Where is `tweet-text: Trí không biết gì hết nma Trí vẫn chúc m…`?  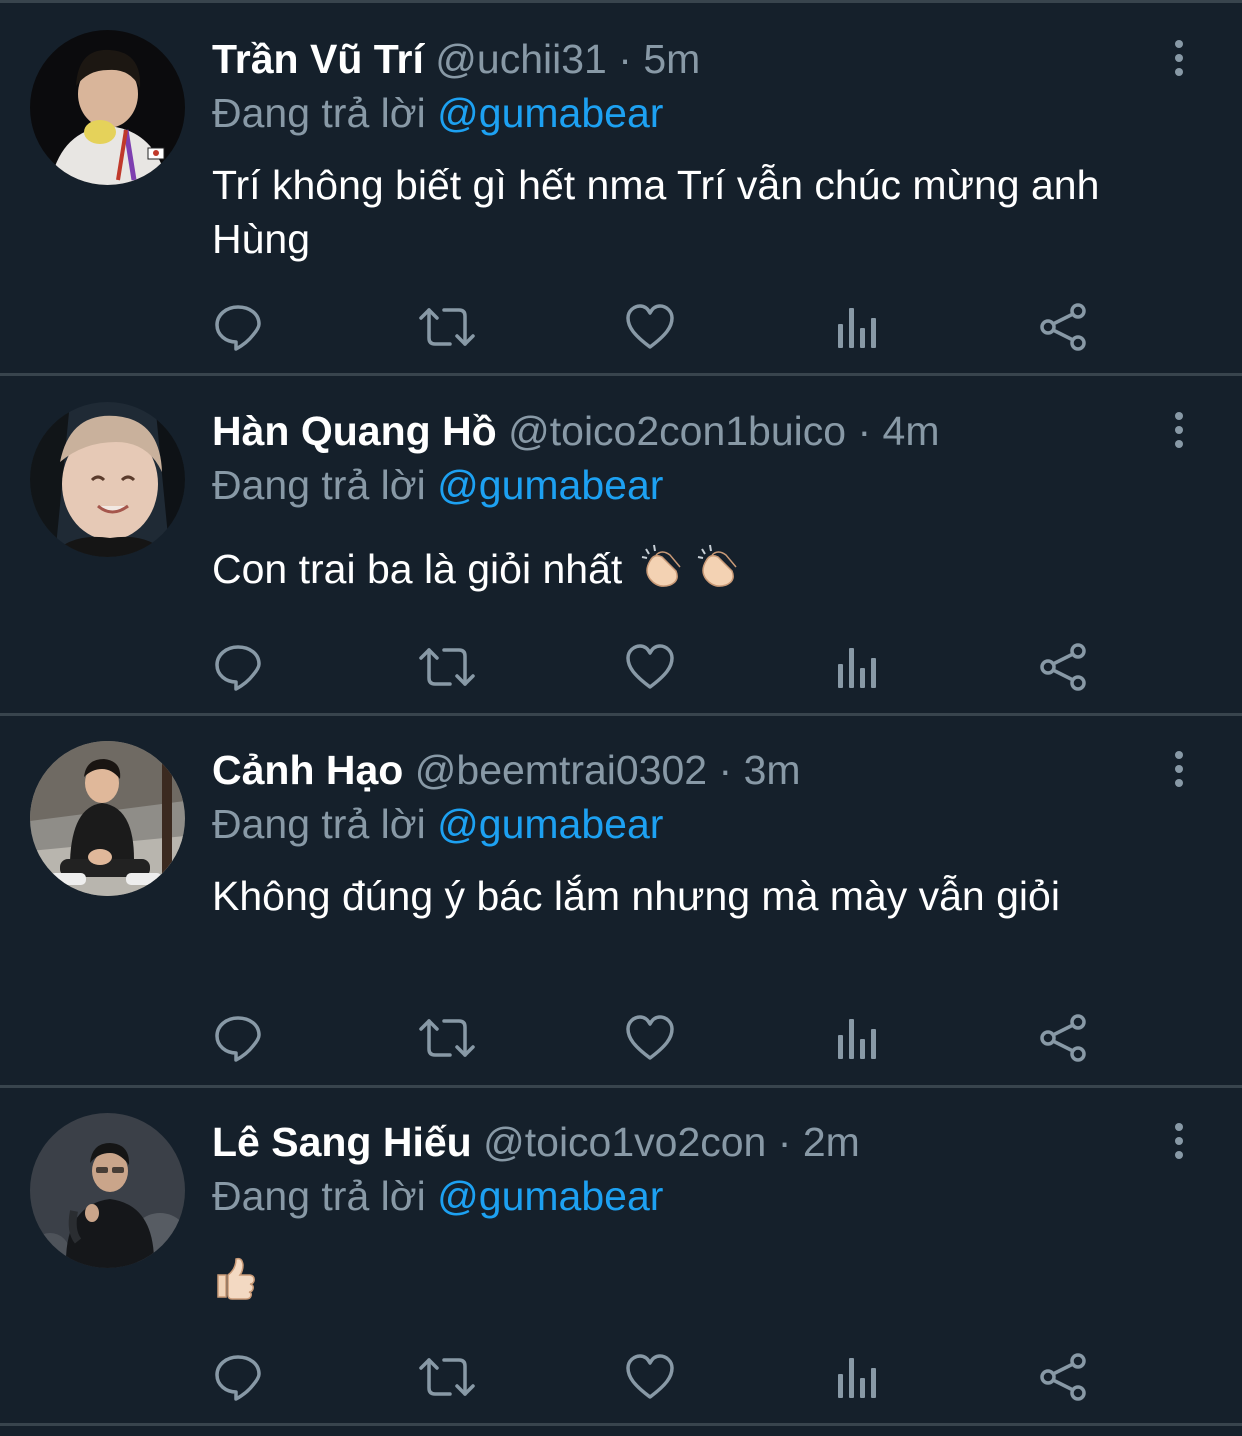
tweet-text: Trí không biết gì hết nma Trí vẫn chúc m… is located at coordinates (656, 212).